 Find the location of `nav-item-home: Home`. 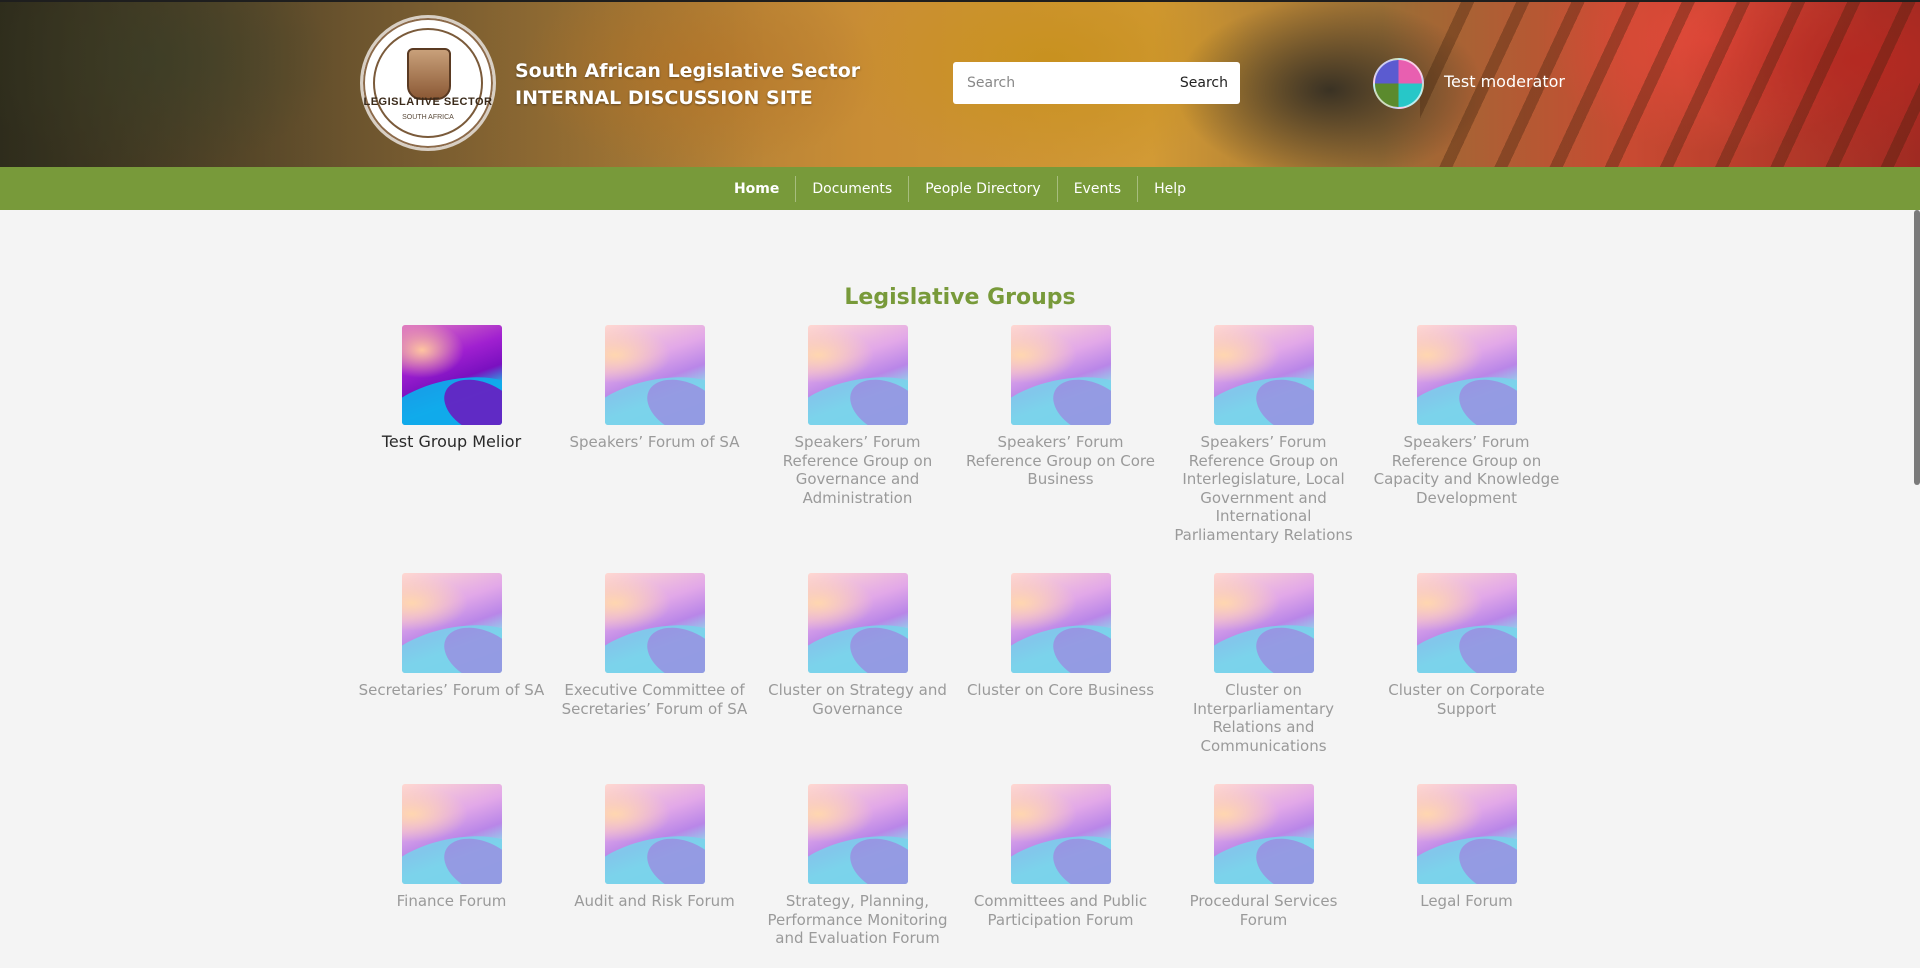

nav-item-home: Home is located at coordinates (756, 189).